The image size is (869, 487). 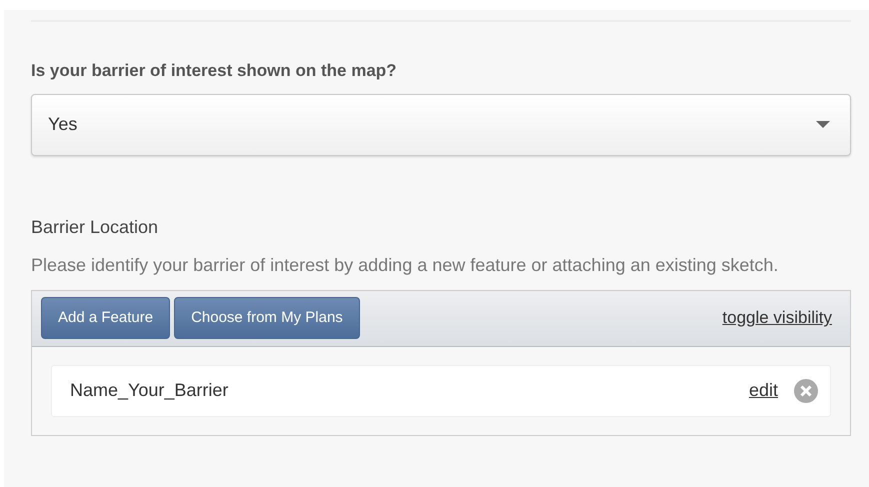 What do you see at coordinates (214, 71) in the screenshot?
I see `question-label: Is your barrier of interest shown on the map?` at bounding box center [214, 71].